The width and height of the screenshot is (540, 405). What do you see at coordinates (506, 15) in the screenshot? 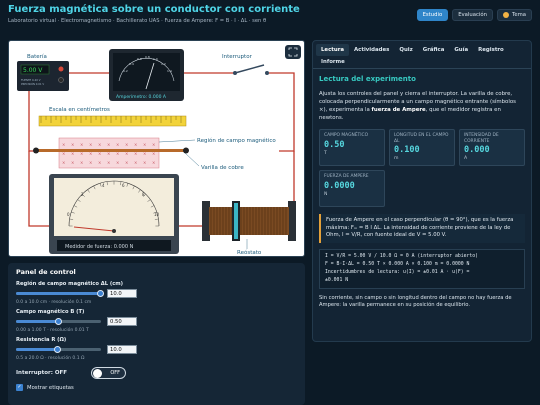
I see `theme-icon` at bounding box center [506, 15].